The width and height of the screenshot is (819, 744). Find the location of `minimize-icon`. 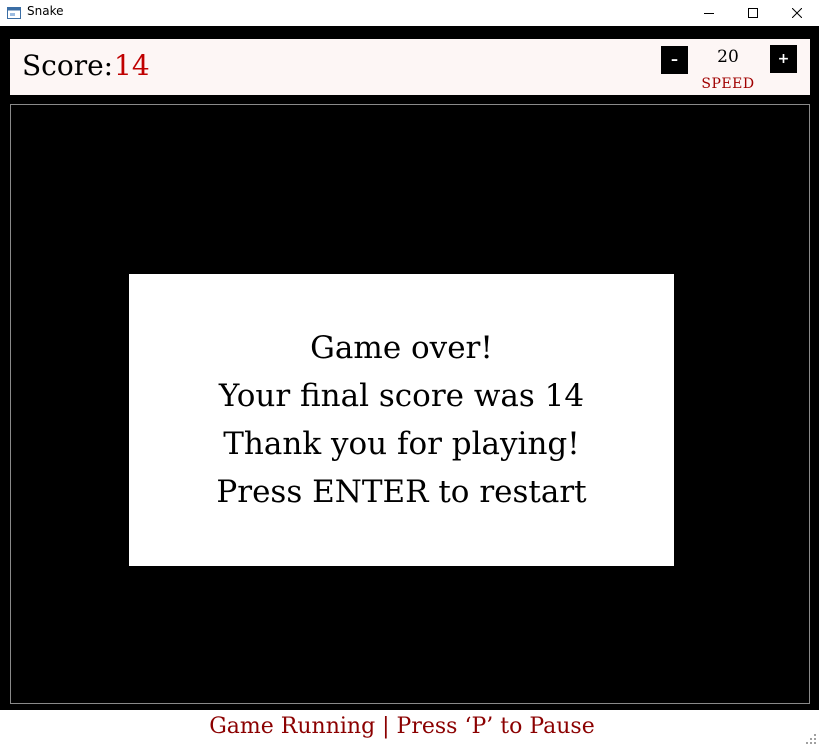

minimize-icon is located at coordinates (709, 13).